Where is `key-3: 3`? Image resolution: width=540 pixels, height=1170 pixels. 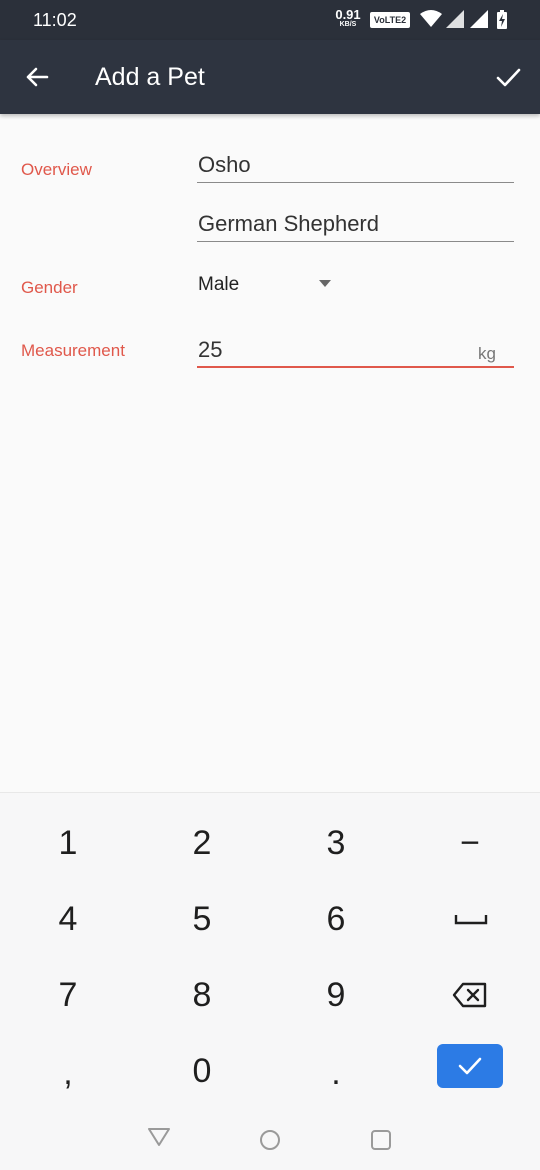
key-3: 3 is located at coordinates (336, 843).